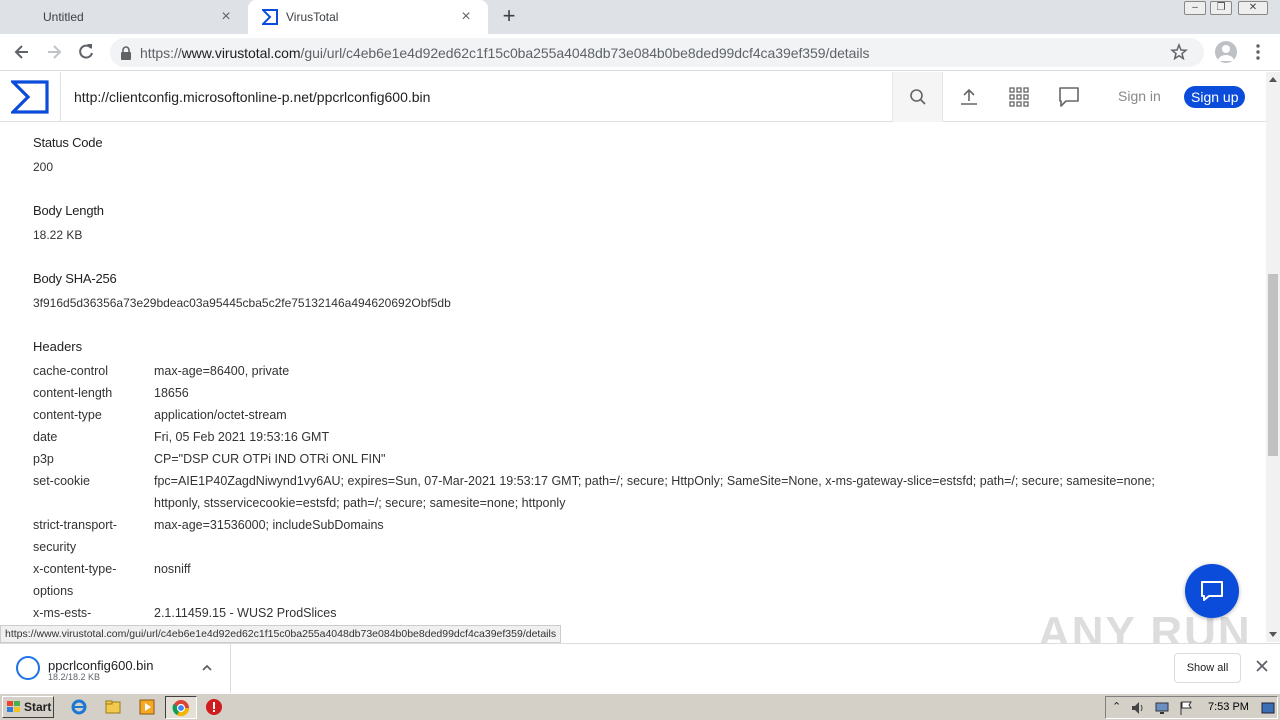 This screenshot has height=720, width=1280. I want to click on media-player-icon, so click(147, 707).